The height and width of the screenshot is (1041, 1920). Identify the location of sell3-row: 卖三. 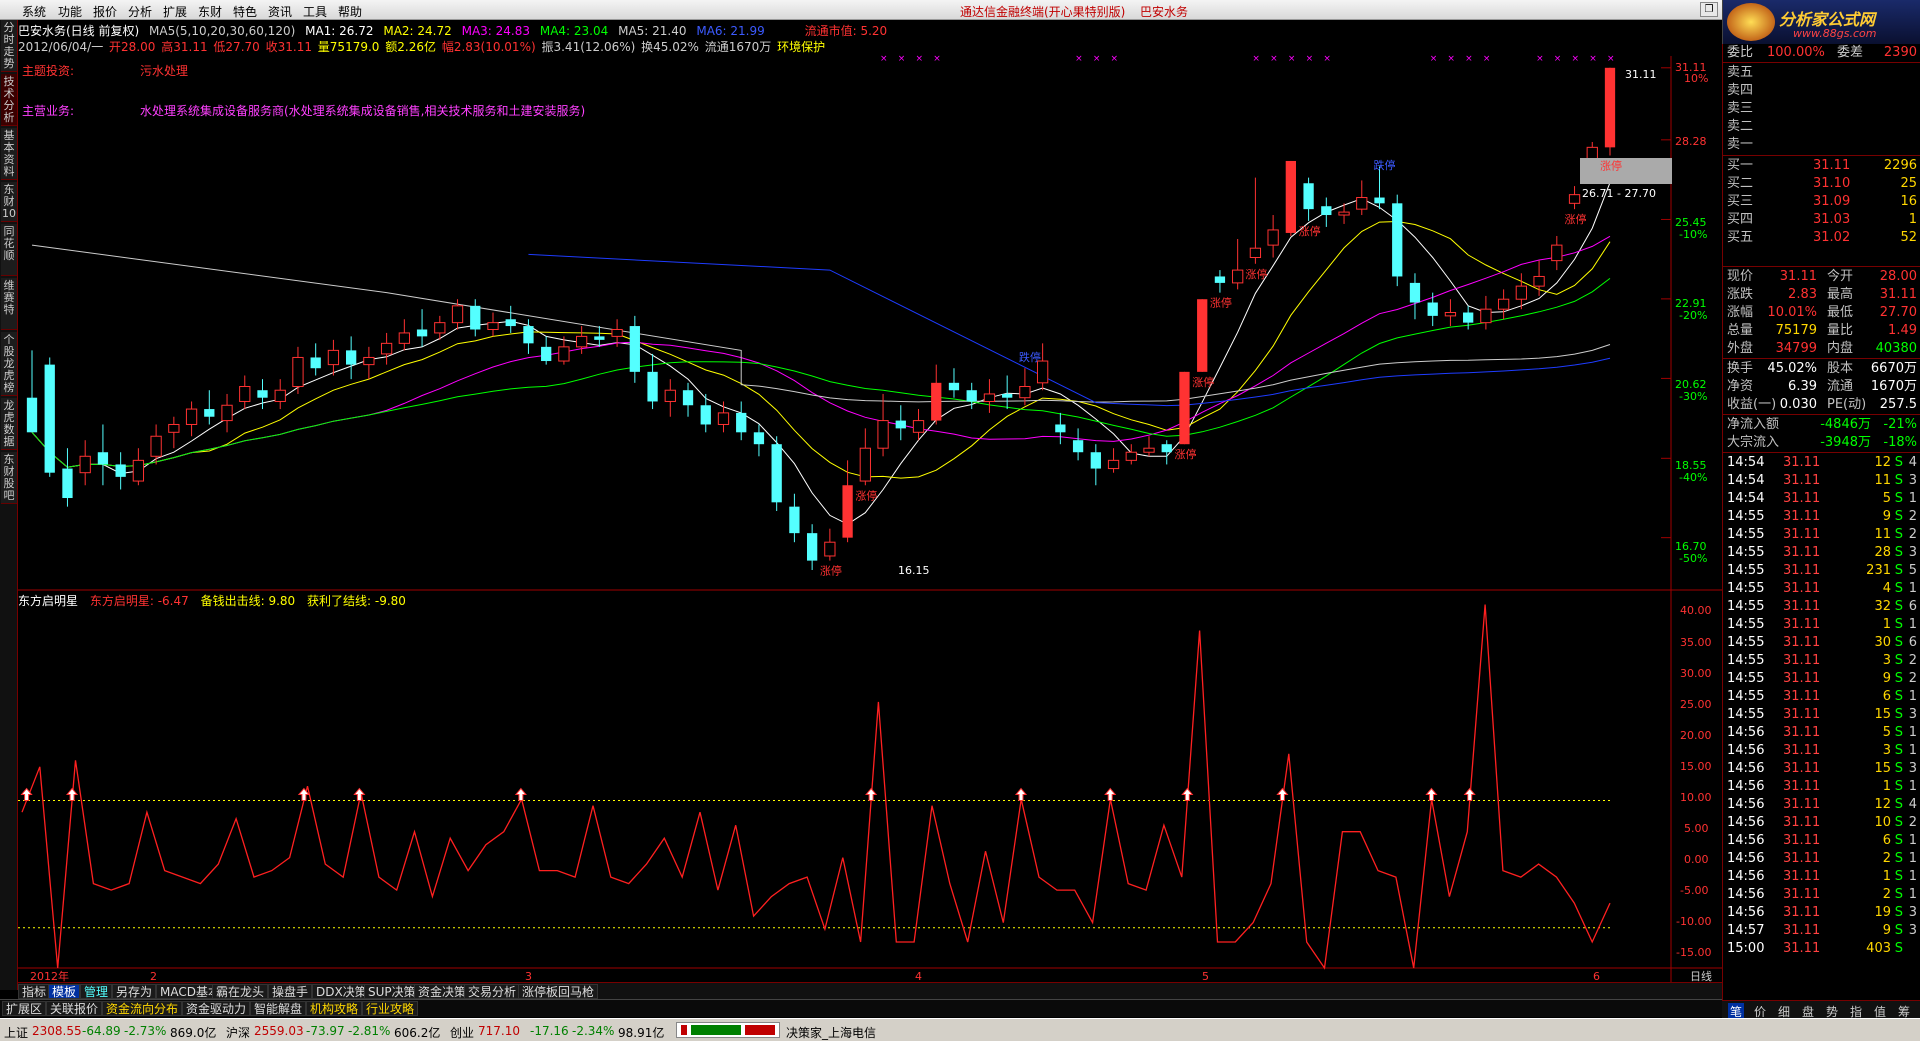
(1822, 108).